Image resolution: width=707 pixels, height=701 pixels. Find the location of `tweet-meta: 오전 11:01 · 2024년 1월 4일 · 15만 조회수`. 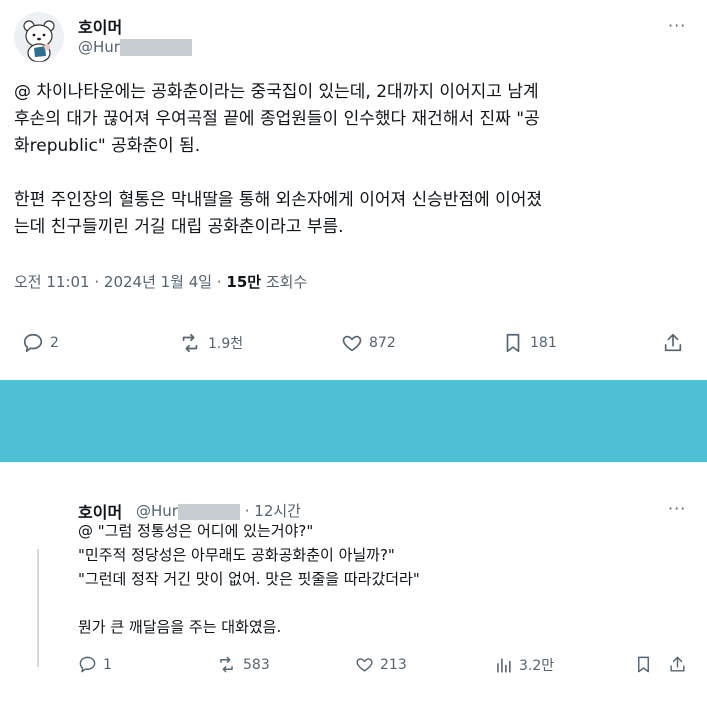

tweet-meta: 오전 11:01 · 2024년 1월 4일 · 15만 조회수 is located at coordinates (160, 281).